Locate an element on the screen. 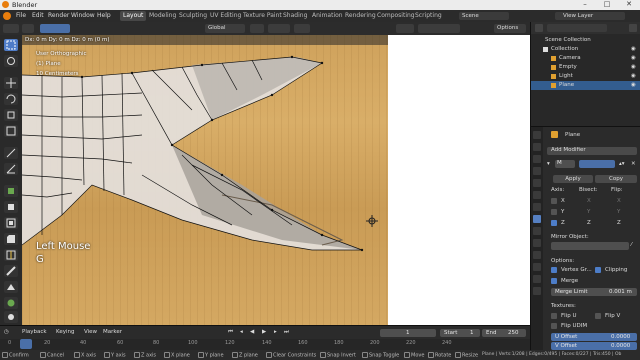 The image size is (640, 360). tab-scripting: Scripting is located at coordinates (428, 16).